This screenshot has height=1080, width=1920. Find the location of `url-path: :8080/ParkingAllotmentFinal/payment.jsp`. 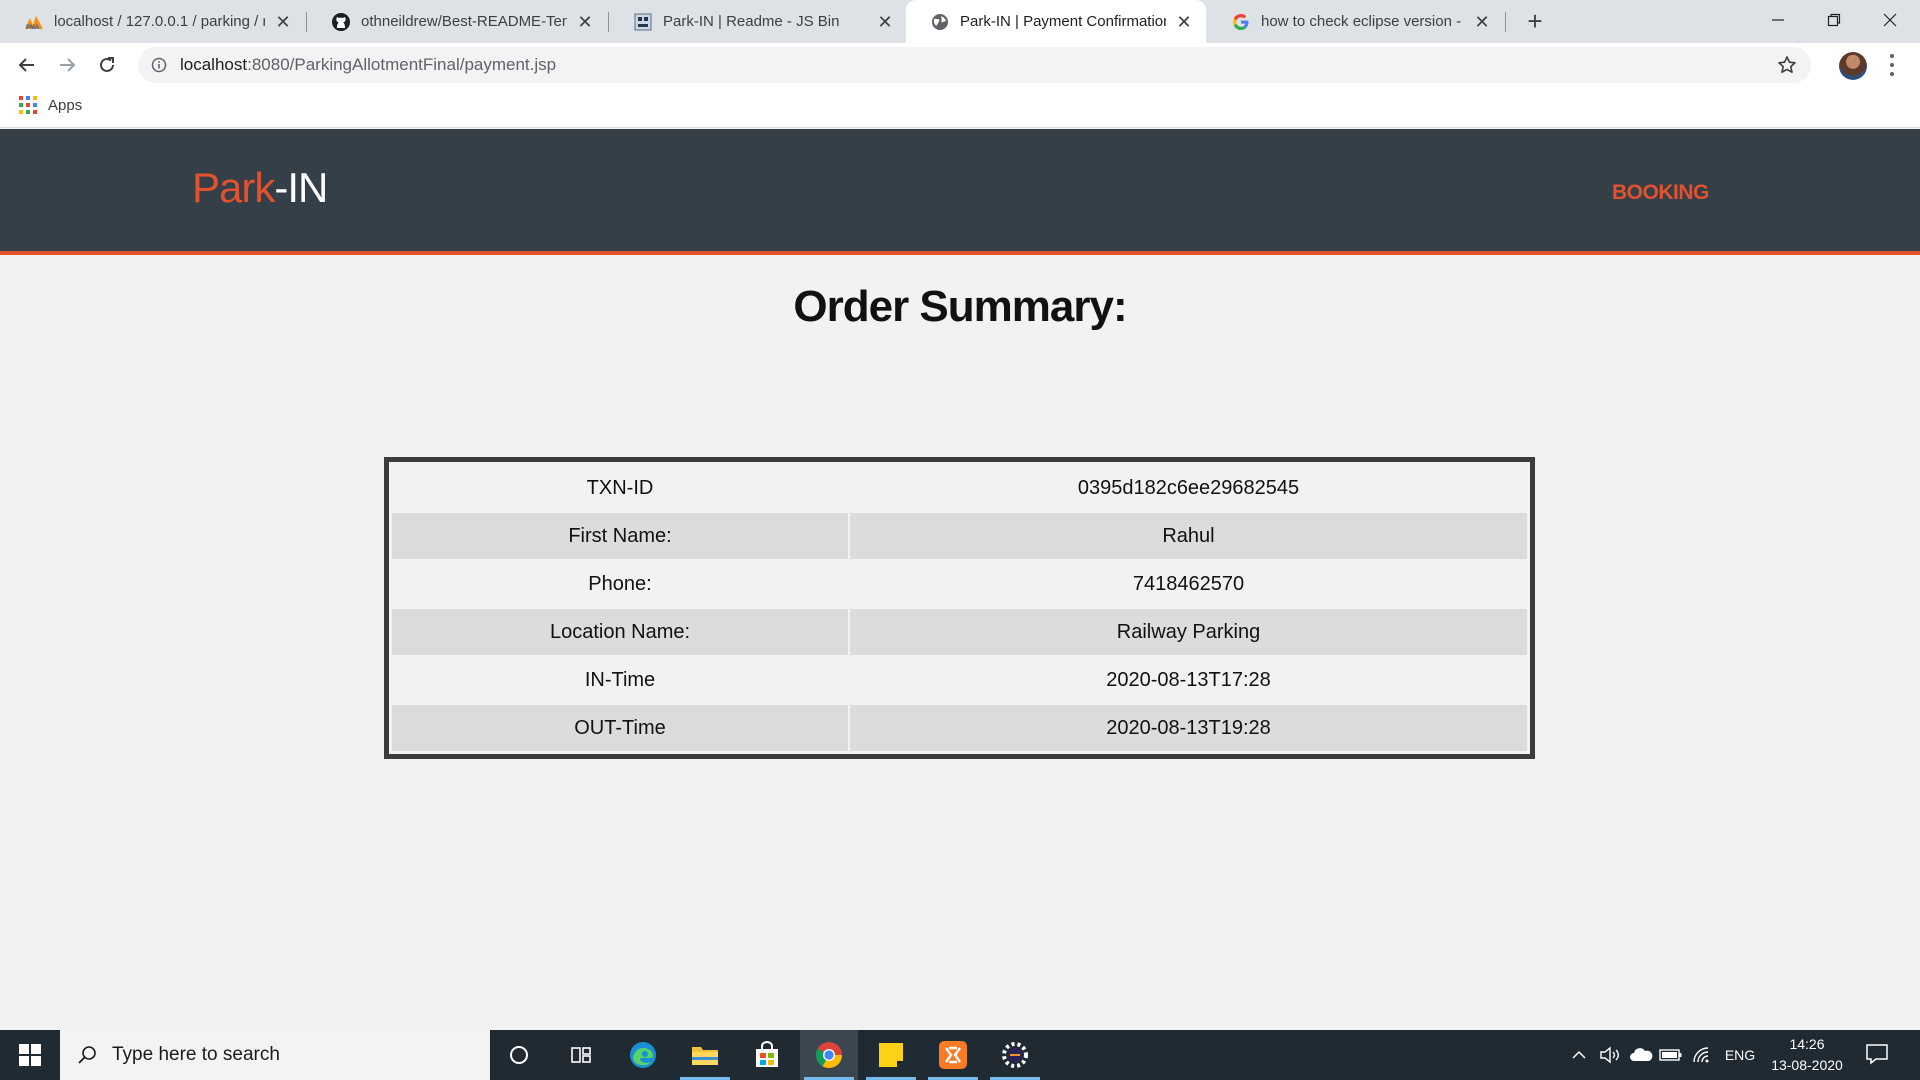

url-path: :8080/ParkingAllotmentFinal/payment.jsp is located at coordinates (402, 64).